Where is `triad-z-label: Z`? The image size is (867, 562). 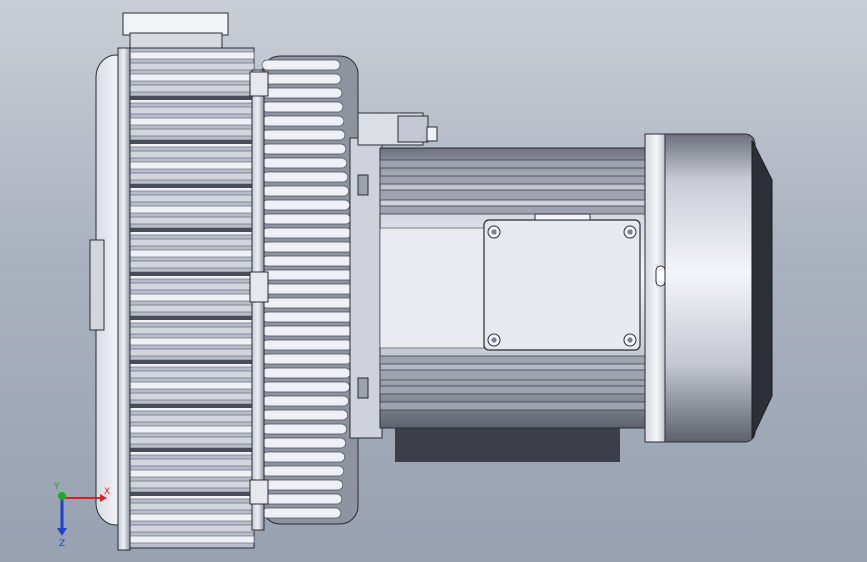 triad-z-label: Z is located at coordinates (62, 543).